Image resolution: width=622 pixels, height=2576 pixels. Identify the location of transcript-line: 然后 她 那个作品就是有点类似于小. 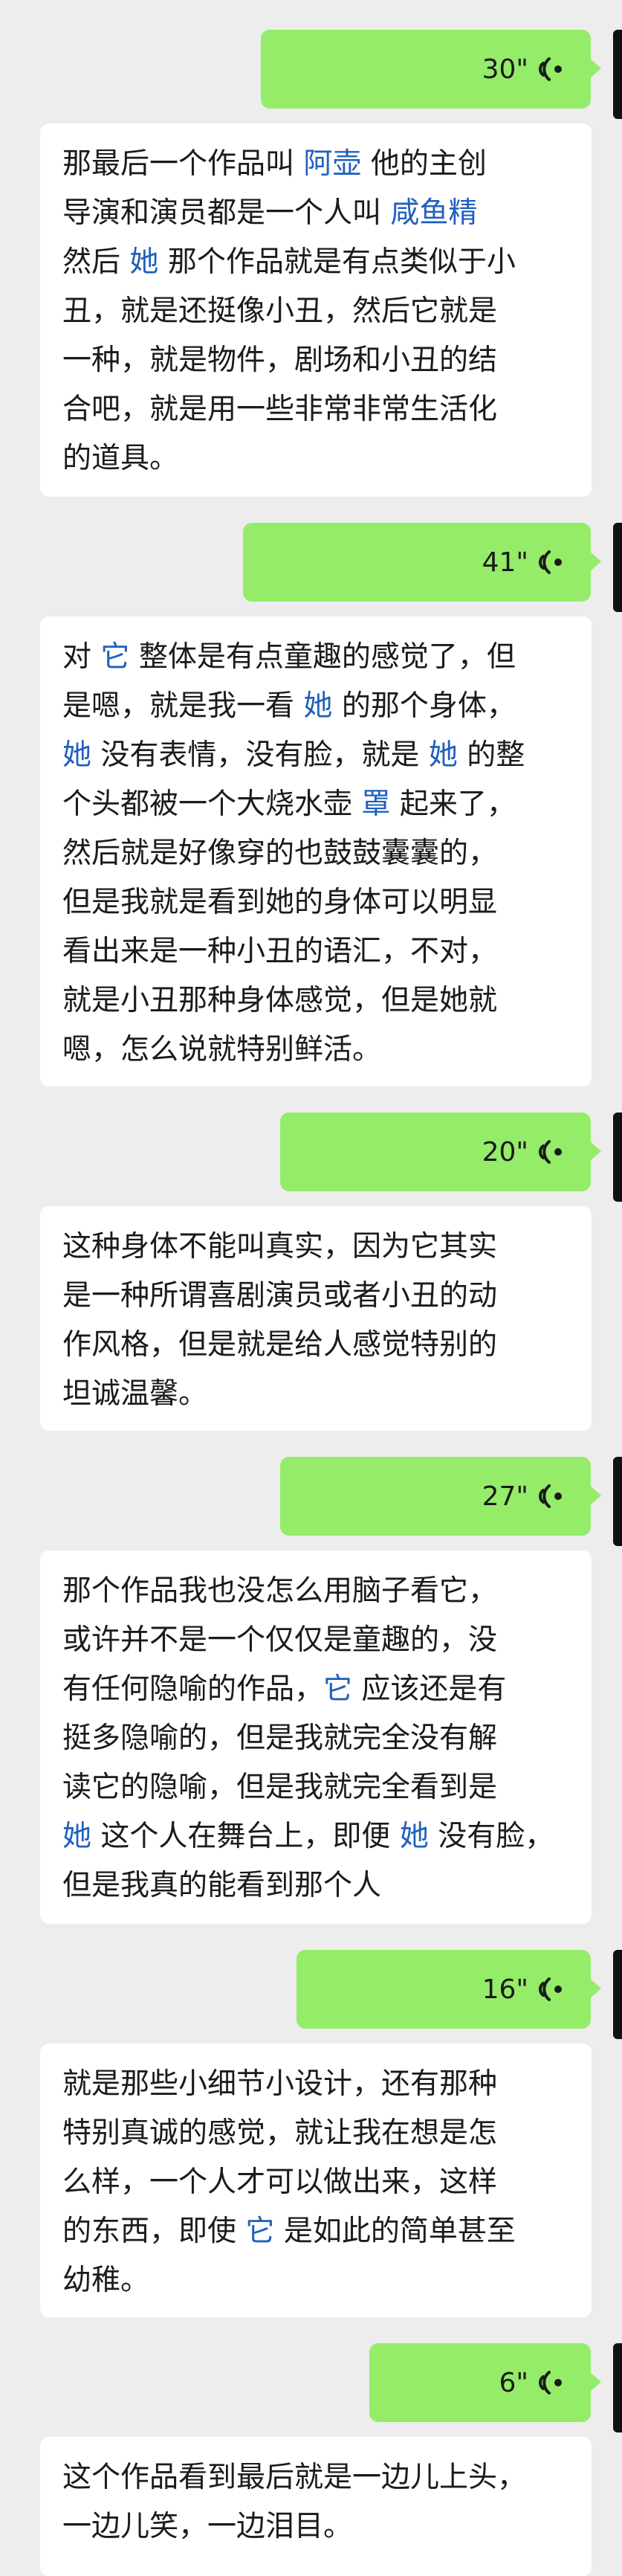
(316, 262).